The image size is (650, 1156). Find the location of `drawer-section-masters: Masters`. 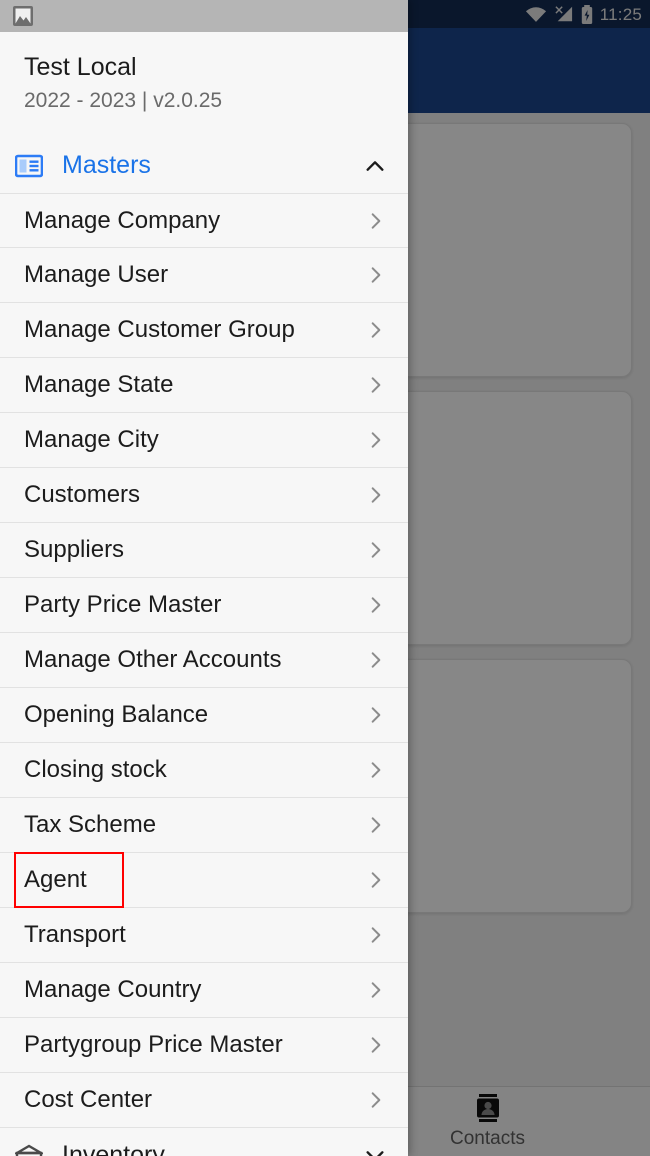

drawer-section-masters: Masters is located at coordinates (204, 165).